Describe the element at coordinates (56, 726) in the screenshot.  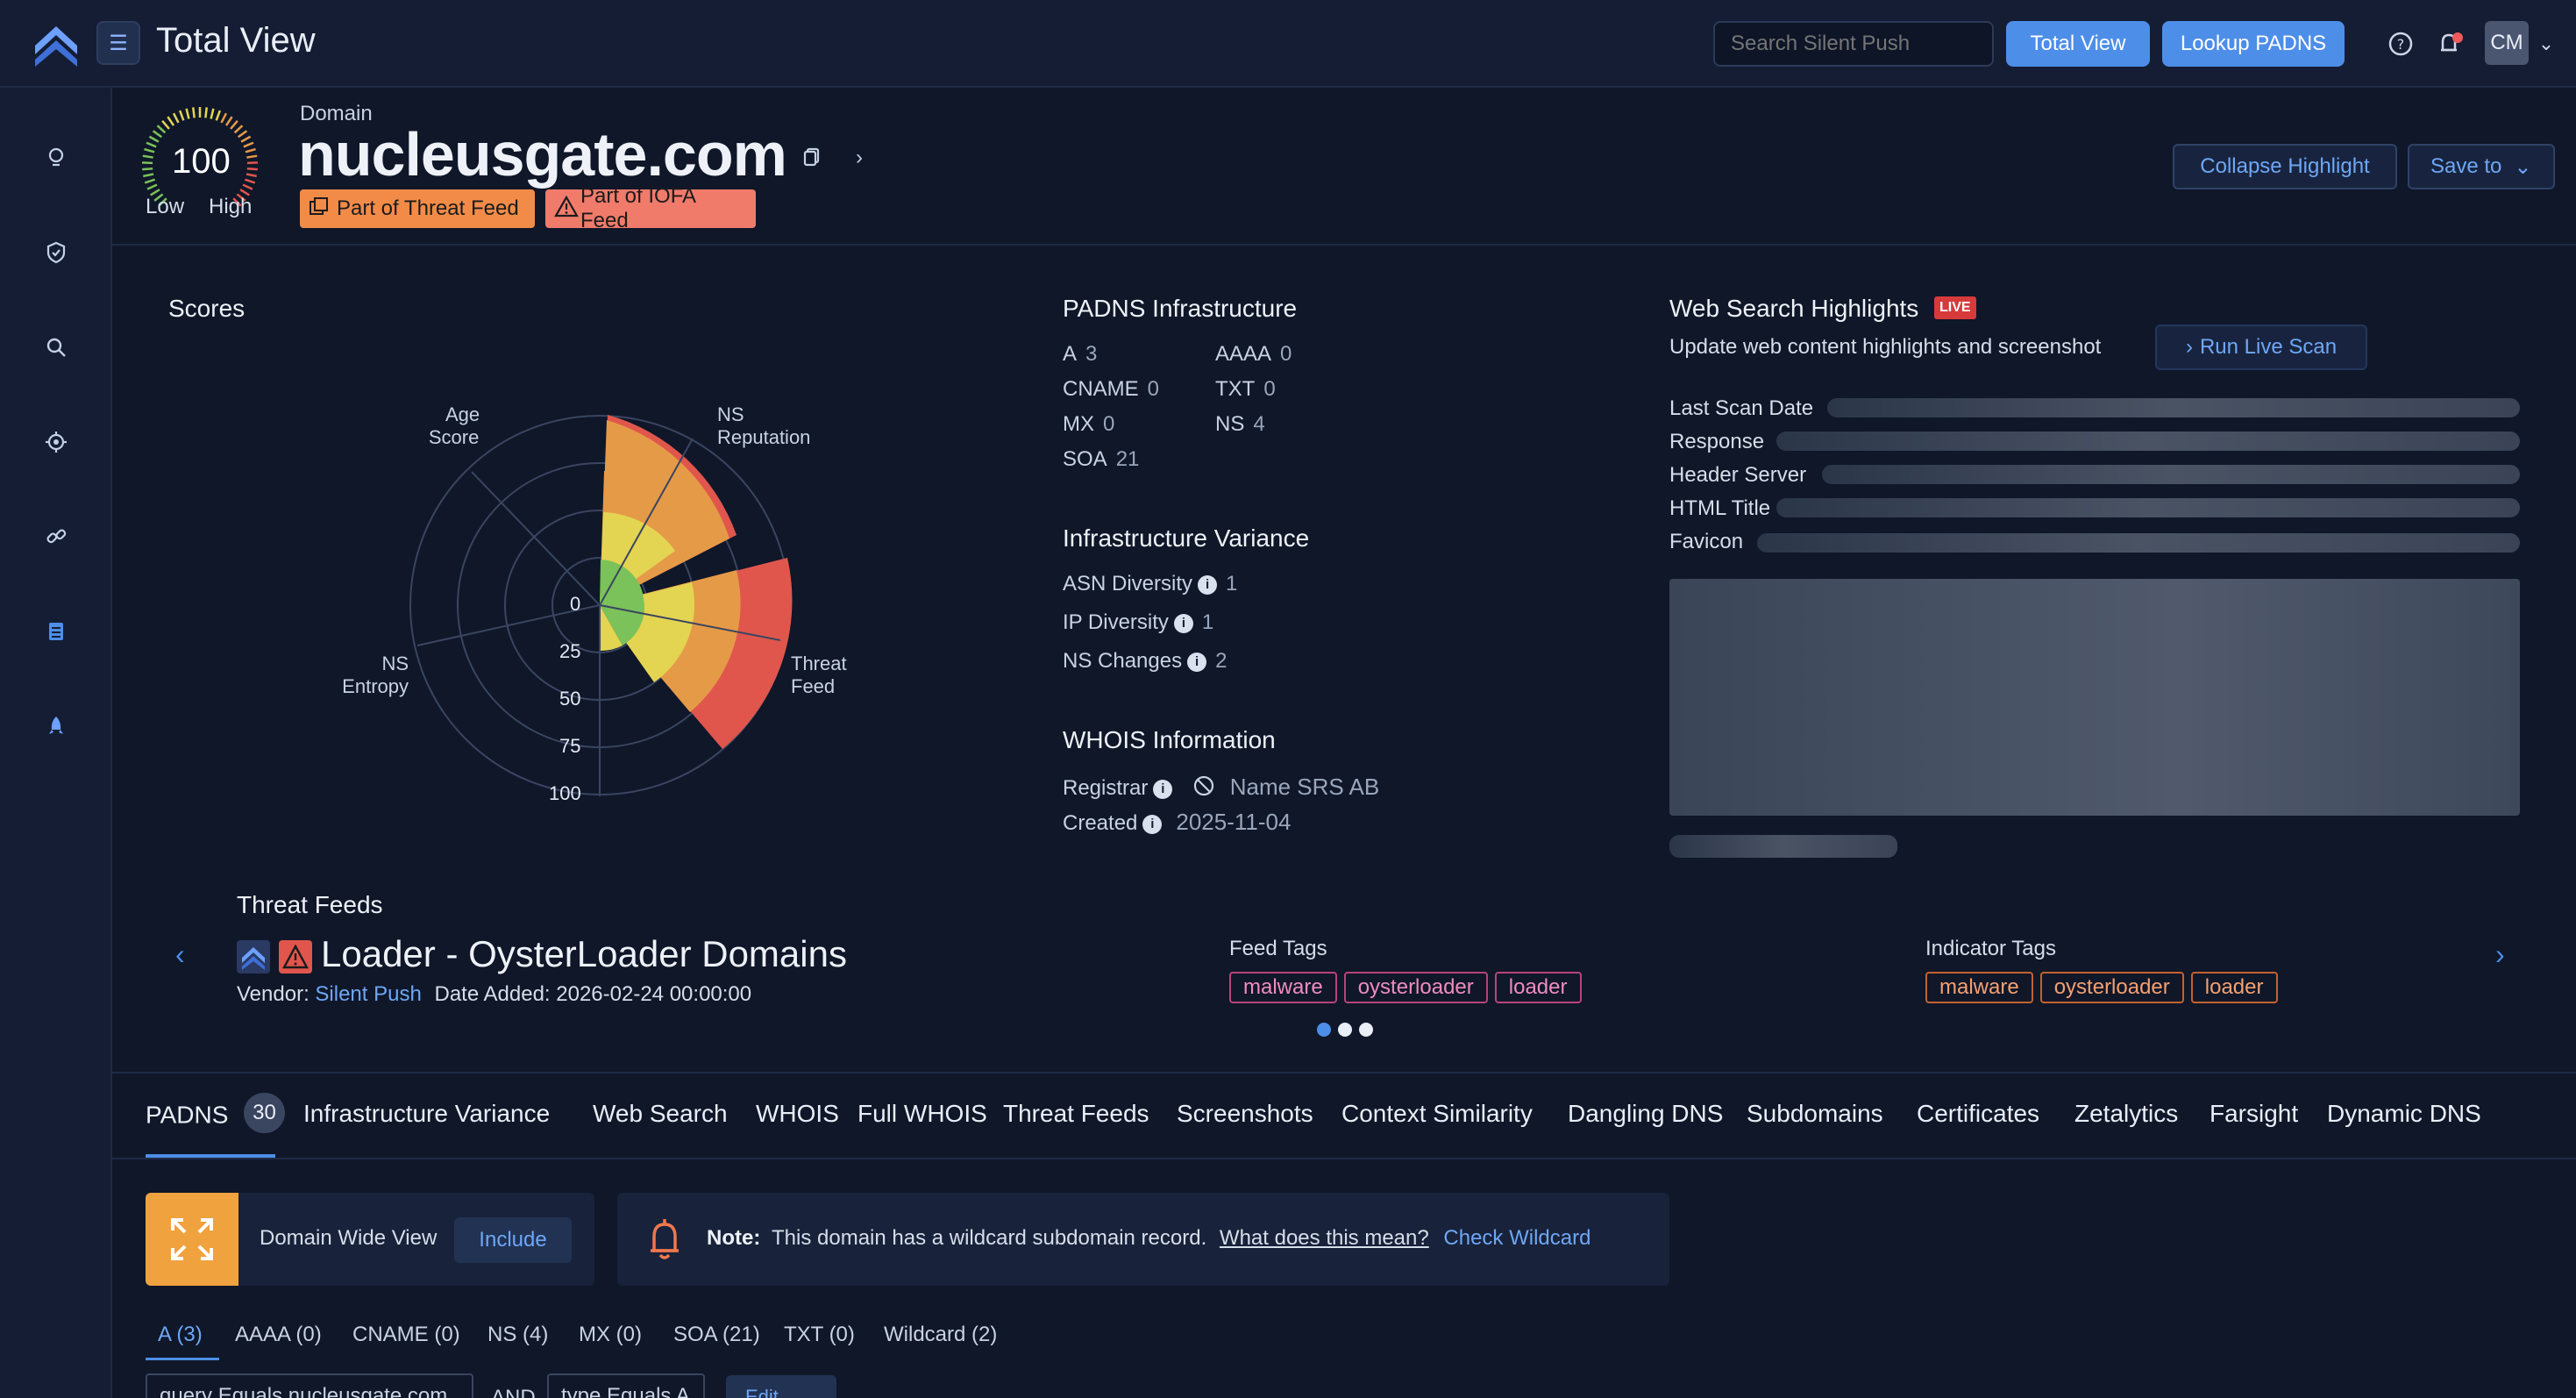
I see `rocket-icon` at that location.